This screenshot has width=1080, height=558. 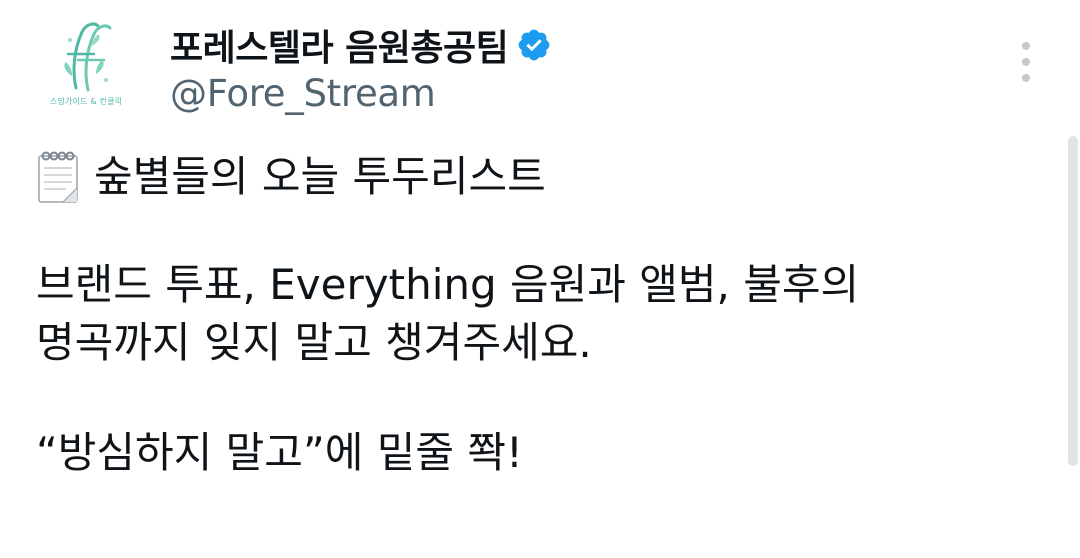 I want to click on avatar-caption: 스밍가이드 & 컨클릭, so click(x=86, y=101).